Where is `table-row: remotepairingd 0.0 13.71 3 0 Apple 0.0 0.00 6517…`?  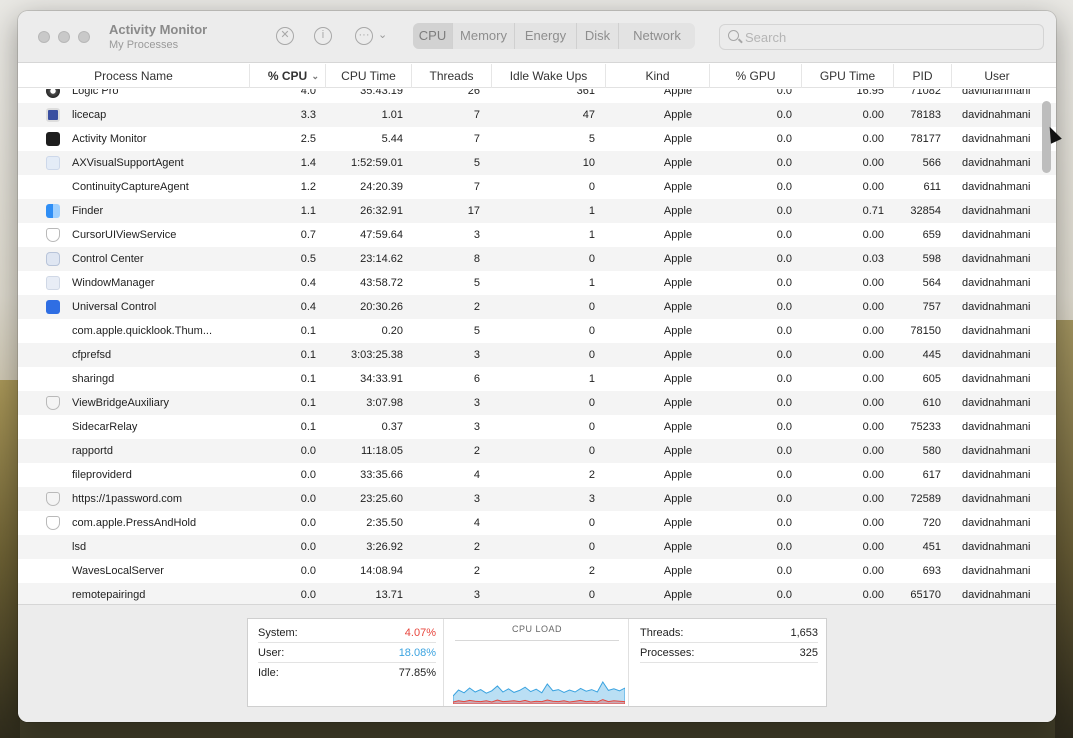 table-row: remotepairingd 0.0 13.71 3 0 Apple 0.0 0.00 6517… is located at coordinates (537, 593).